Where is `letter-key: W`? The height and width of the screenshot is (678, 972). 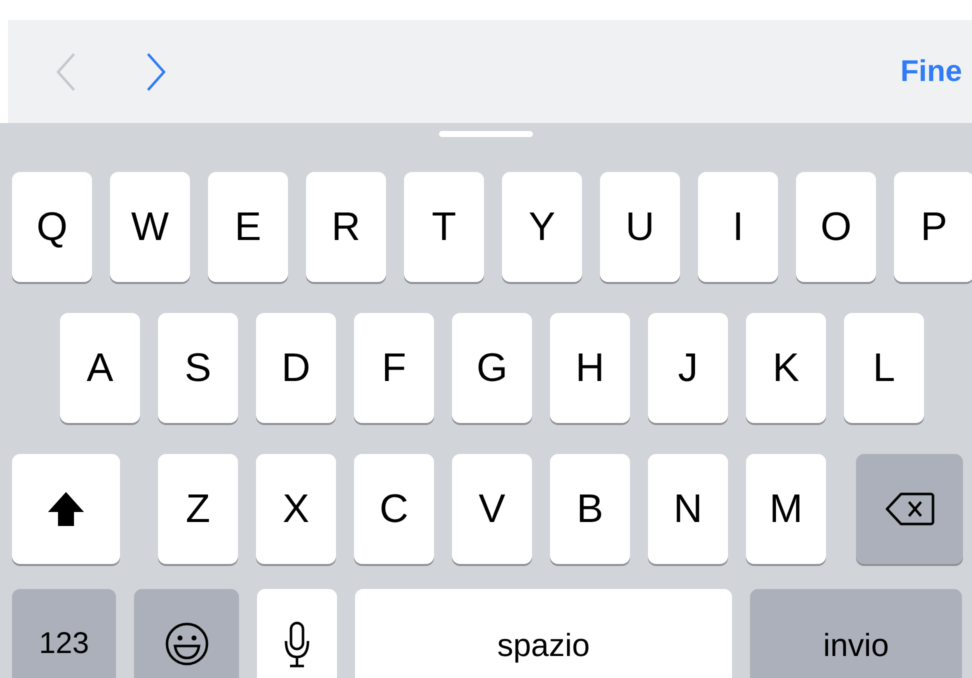 letter-key: W is located at coordinates (150, 227).